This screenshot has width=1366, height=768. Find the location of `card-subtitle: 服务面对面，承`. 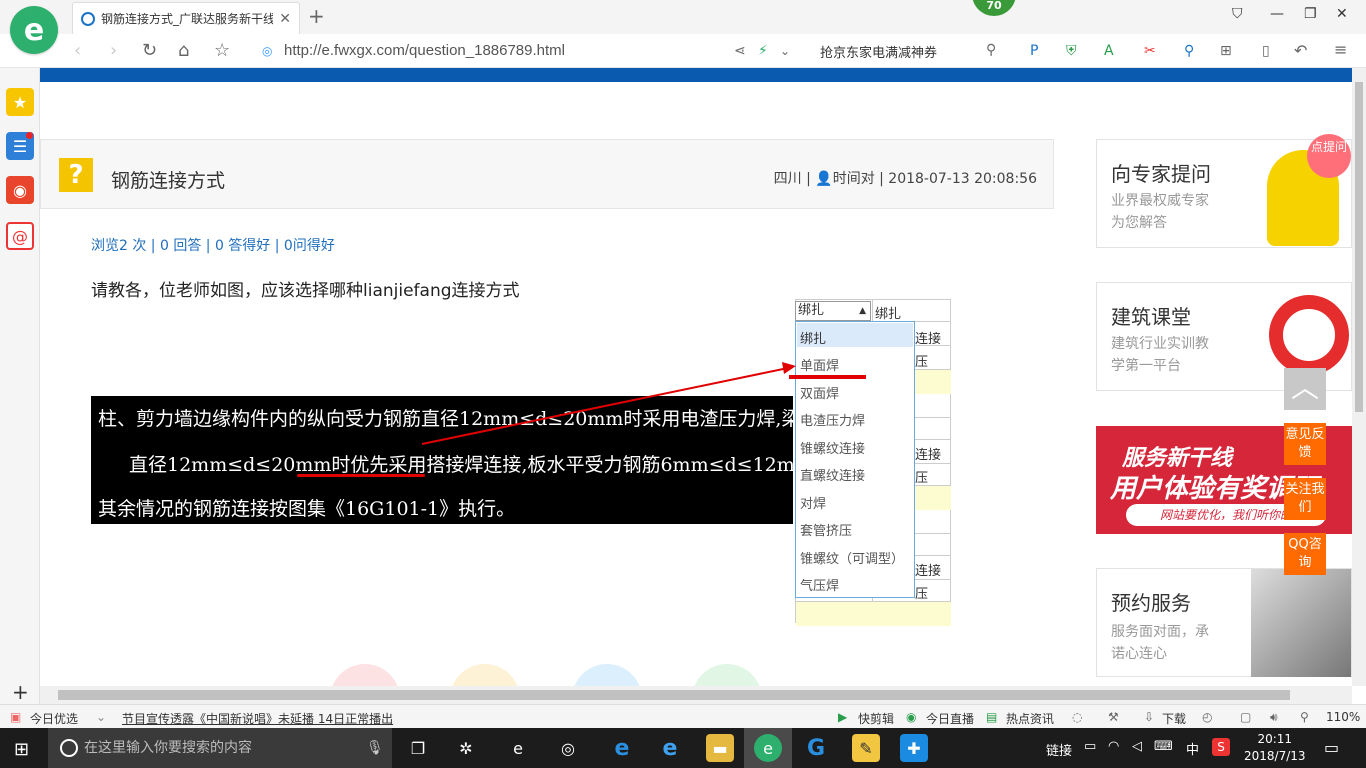

card-subtitle: 服务面对面，承 is located at coordinates (1160, 632).